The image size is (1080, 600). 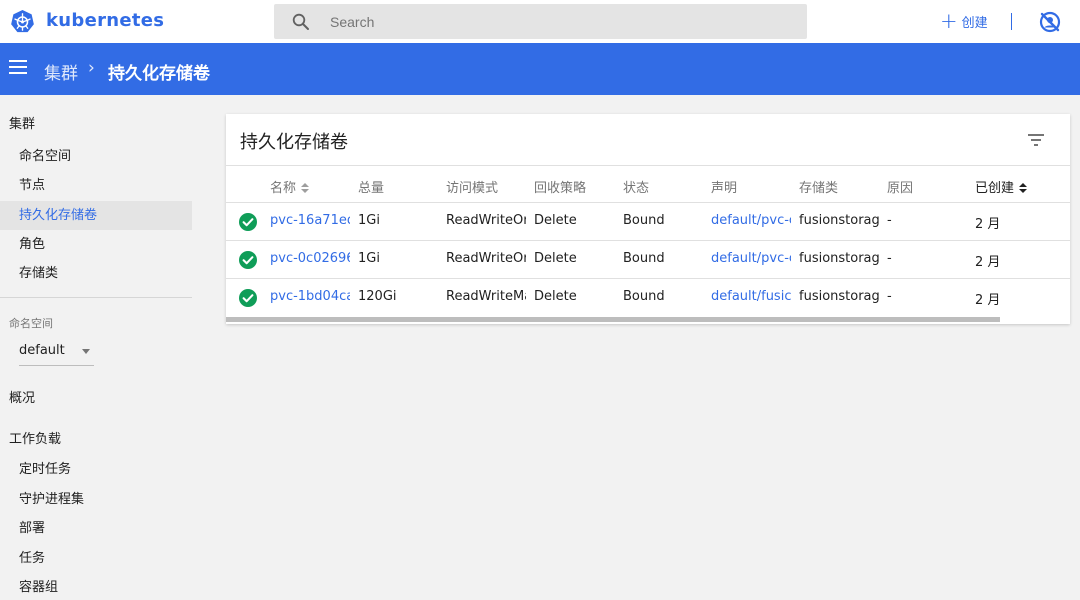 I want to click on namespace-select: default, so click(x=56, y=351).